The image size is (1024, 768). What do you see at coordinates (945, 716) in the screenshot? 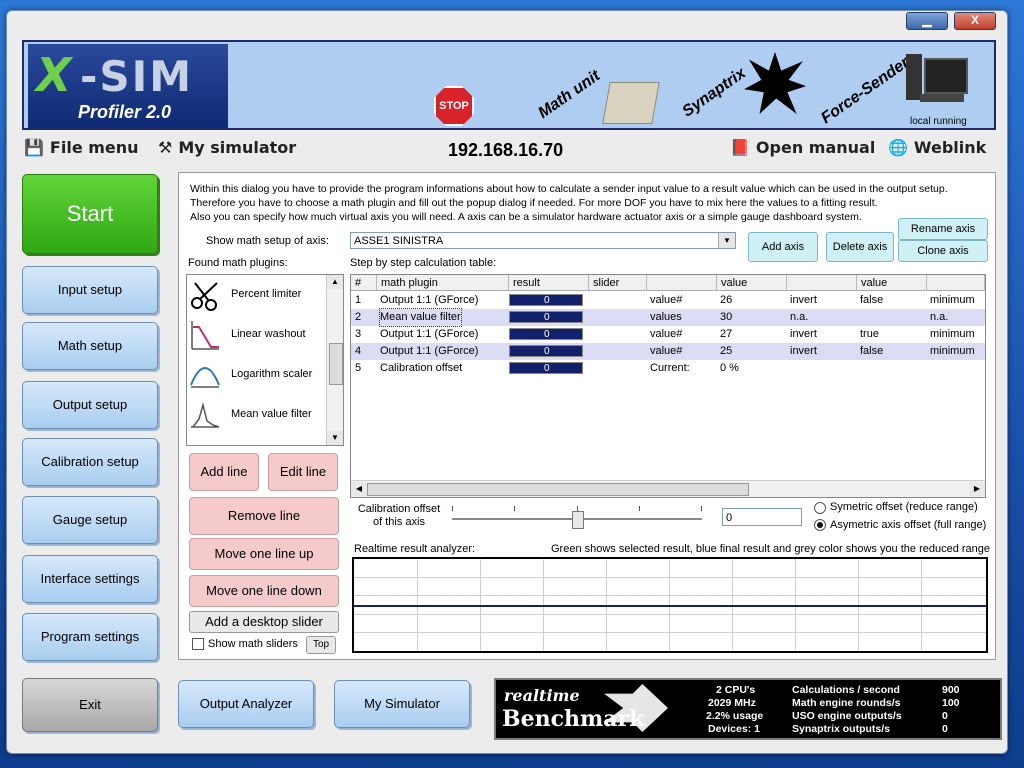
I see `uso-value: 0` at bounding box center [945, 716].